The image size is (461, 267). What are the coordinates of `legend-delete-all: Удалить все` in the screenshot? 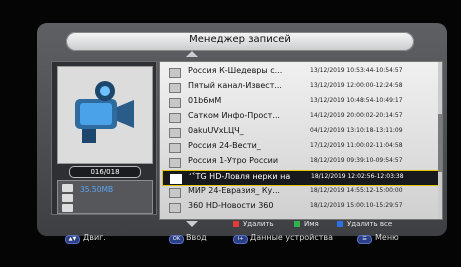 It's located at (364, 224).